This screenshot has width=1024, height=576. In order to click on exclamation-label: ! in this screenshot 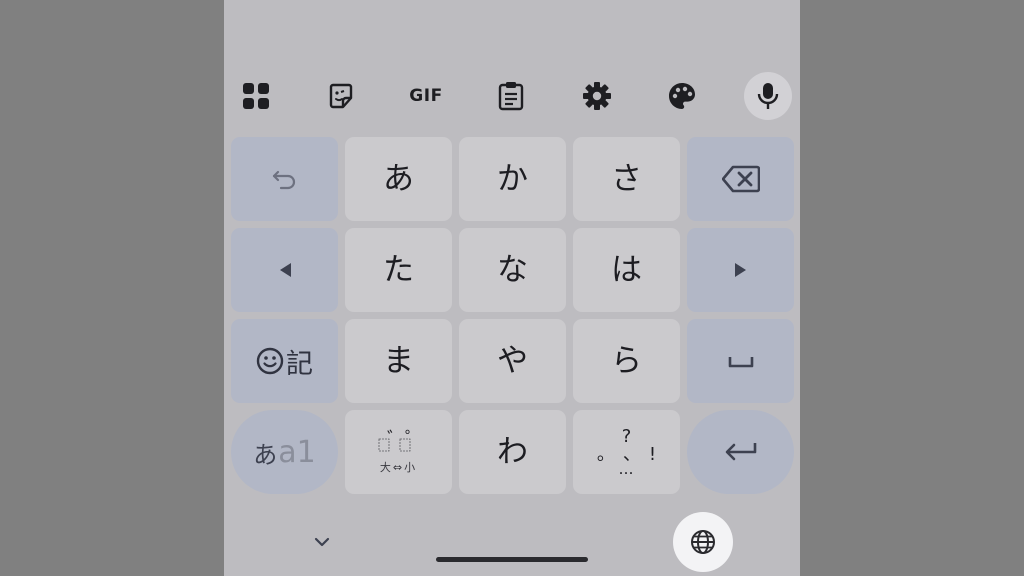, I will do `click(652, 454)`.